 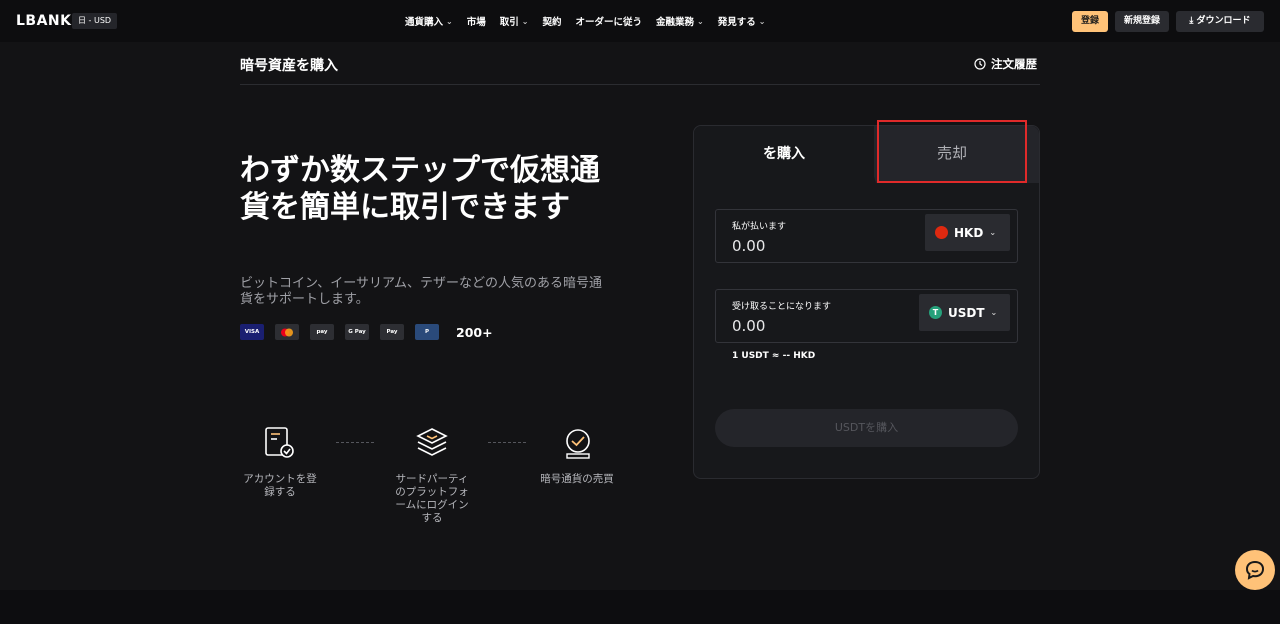 I want to click on order-history-label: 注文履歴, so click(x=1014, y=64).